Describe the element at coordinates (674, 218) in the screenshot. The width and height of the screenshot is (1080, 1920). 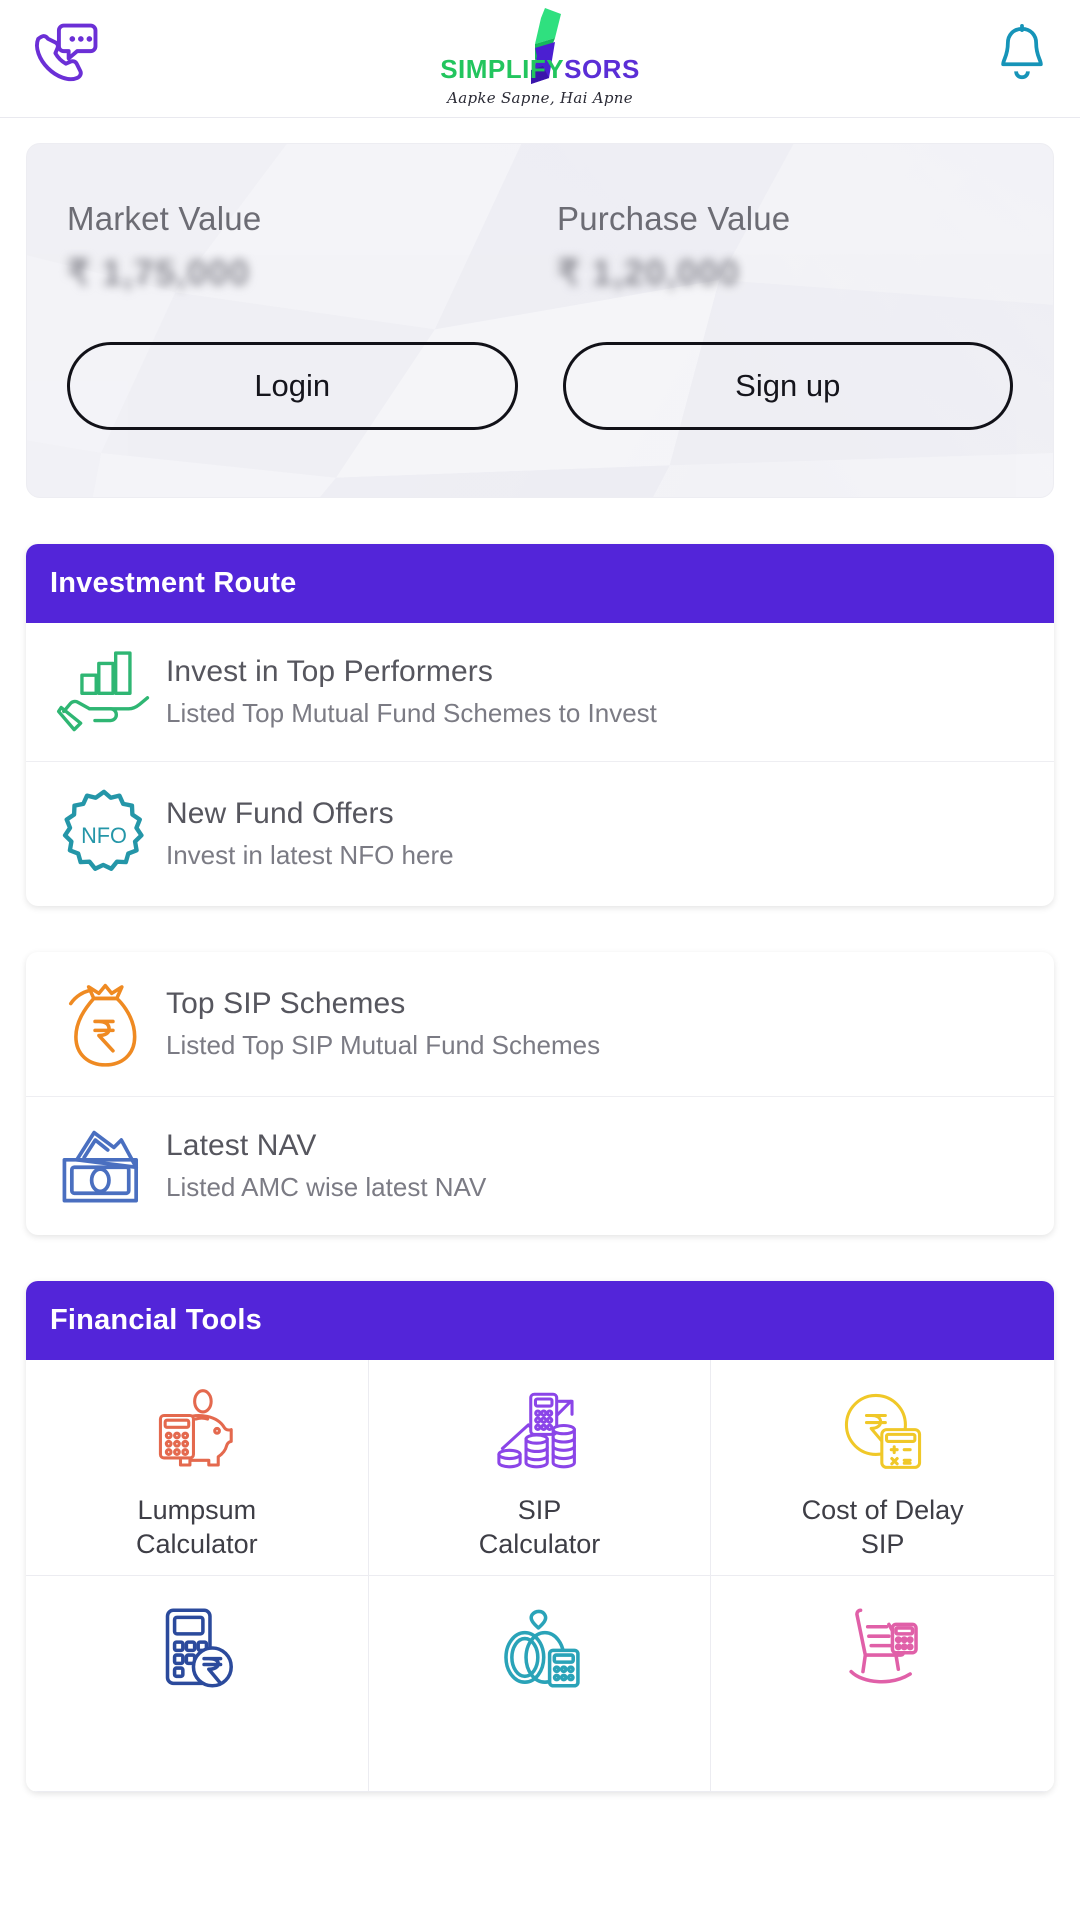
I see `purchase-value-label: Purchase Value` at that location.